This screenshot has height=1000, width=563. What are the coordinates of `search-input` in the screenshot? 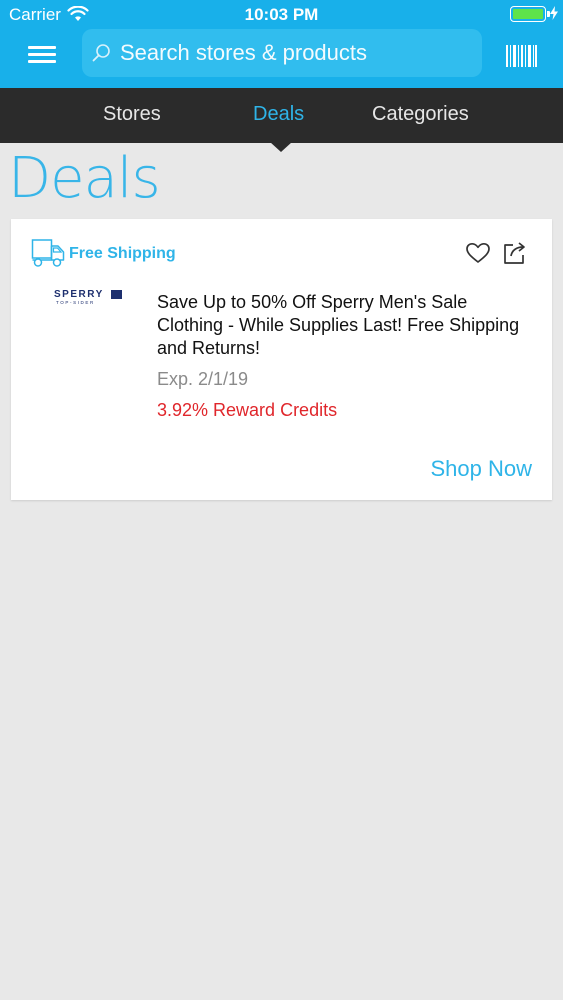 It's located at (297, 53).